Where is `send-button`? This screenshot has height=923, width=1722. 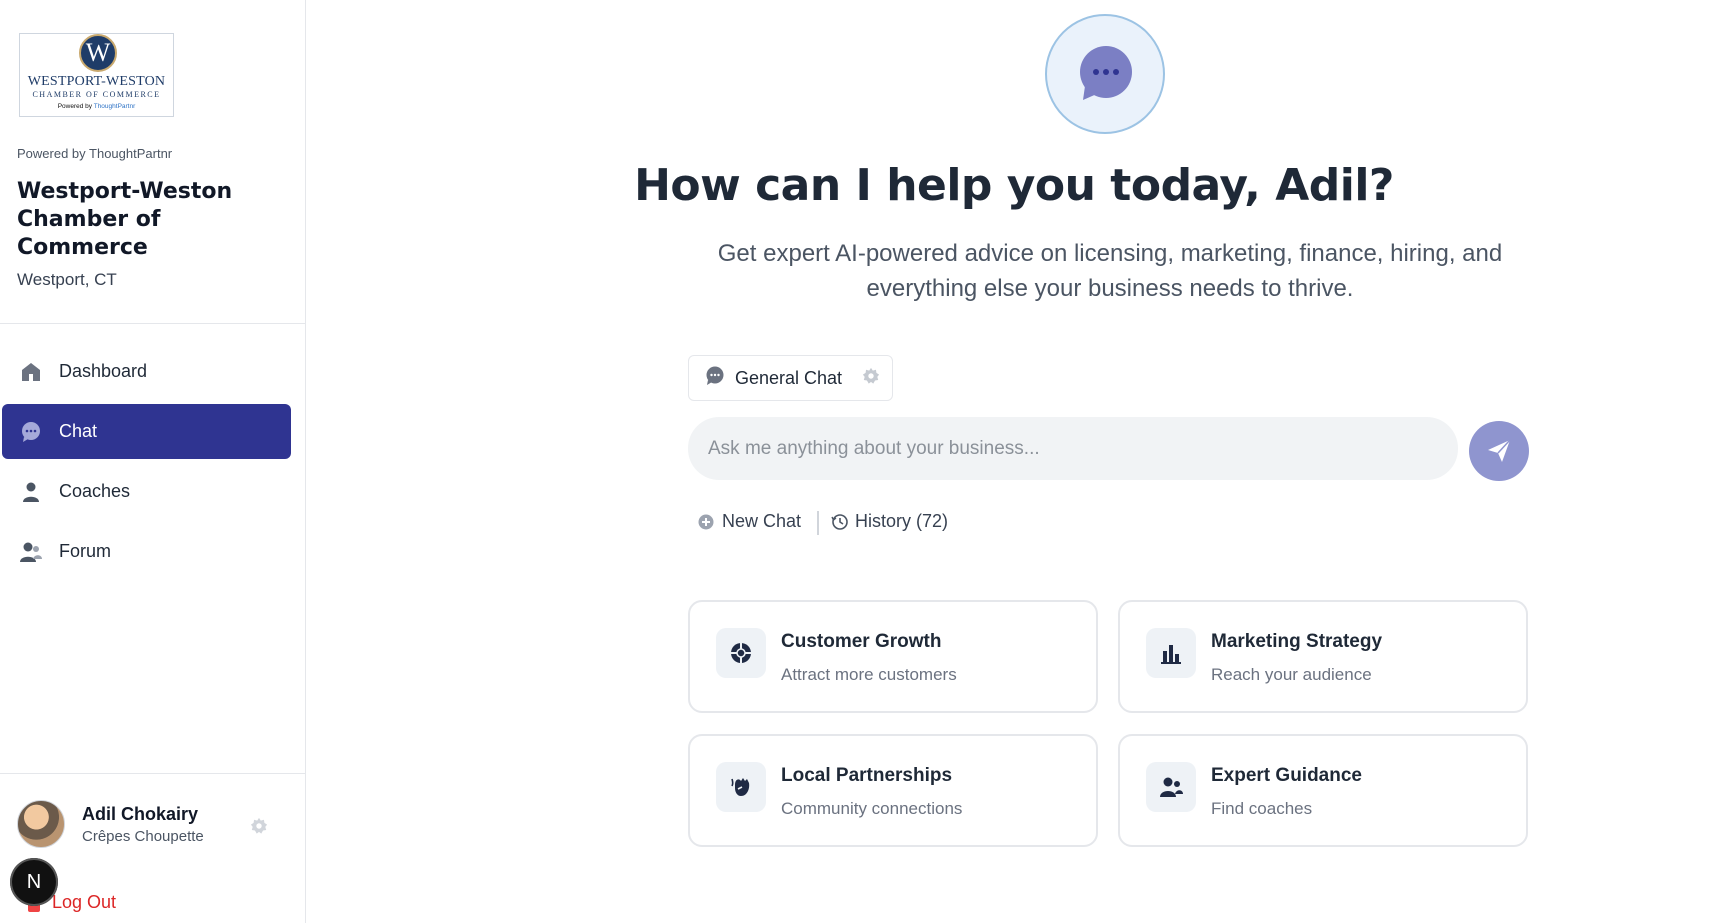 send-button is located at coordinates (1499, 451).